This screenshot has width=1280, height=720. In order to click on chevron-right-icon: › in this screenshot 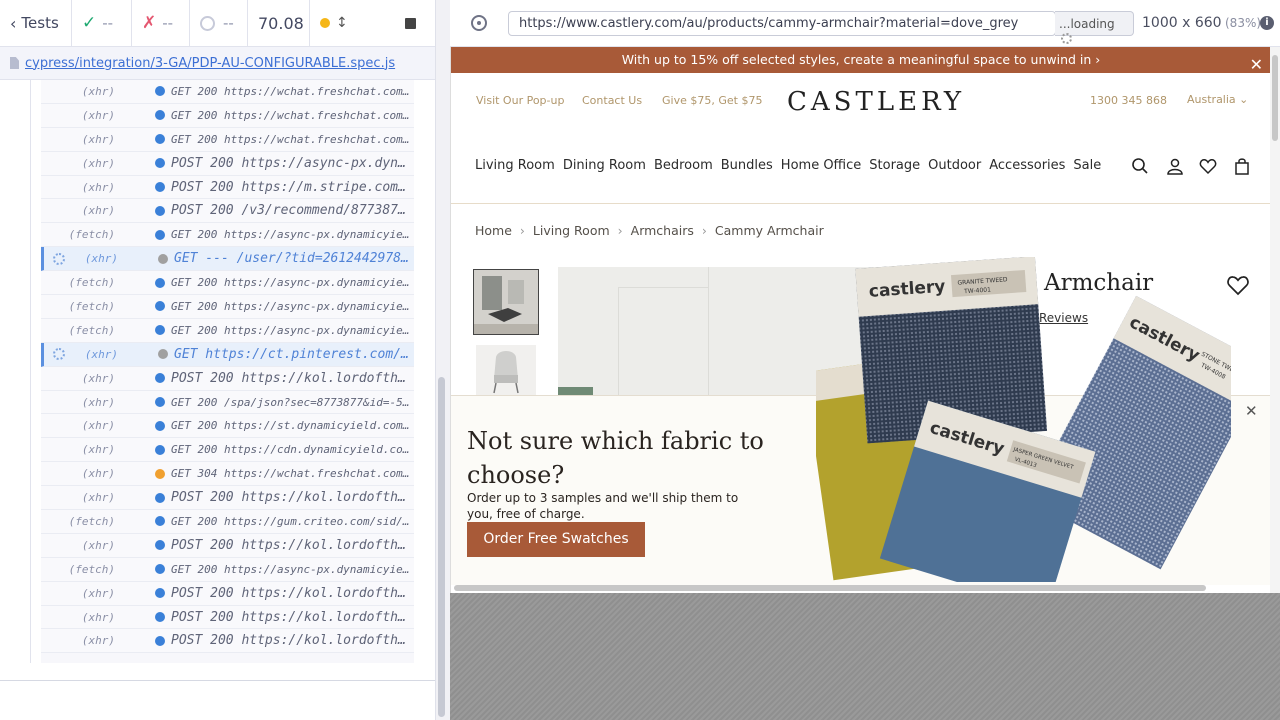, I will do `click(620, 230)`.